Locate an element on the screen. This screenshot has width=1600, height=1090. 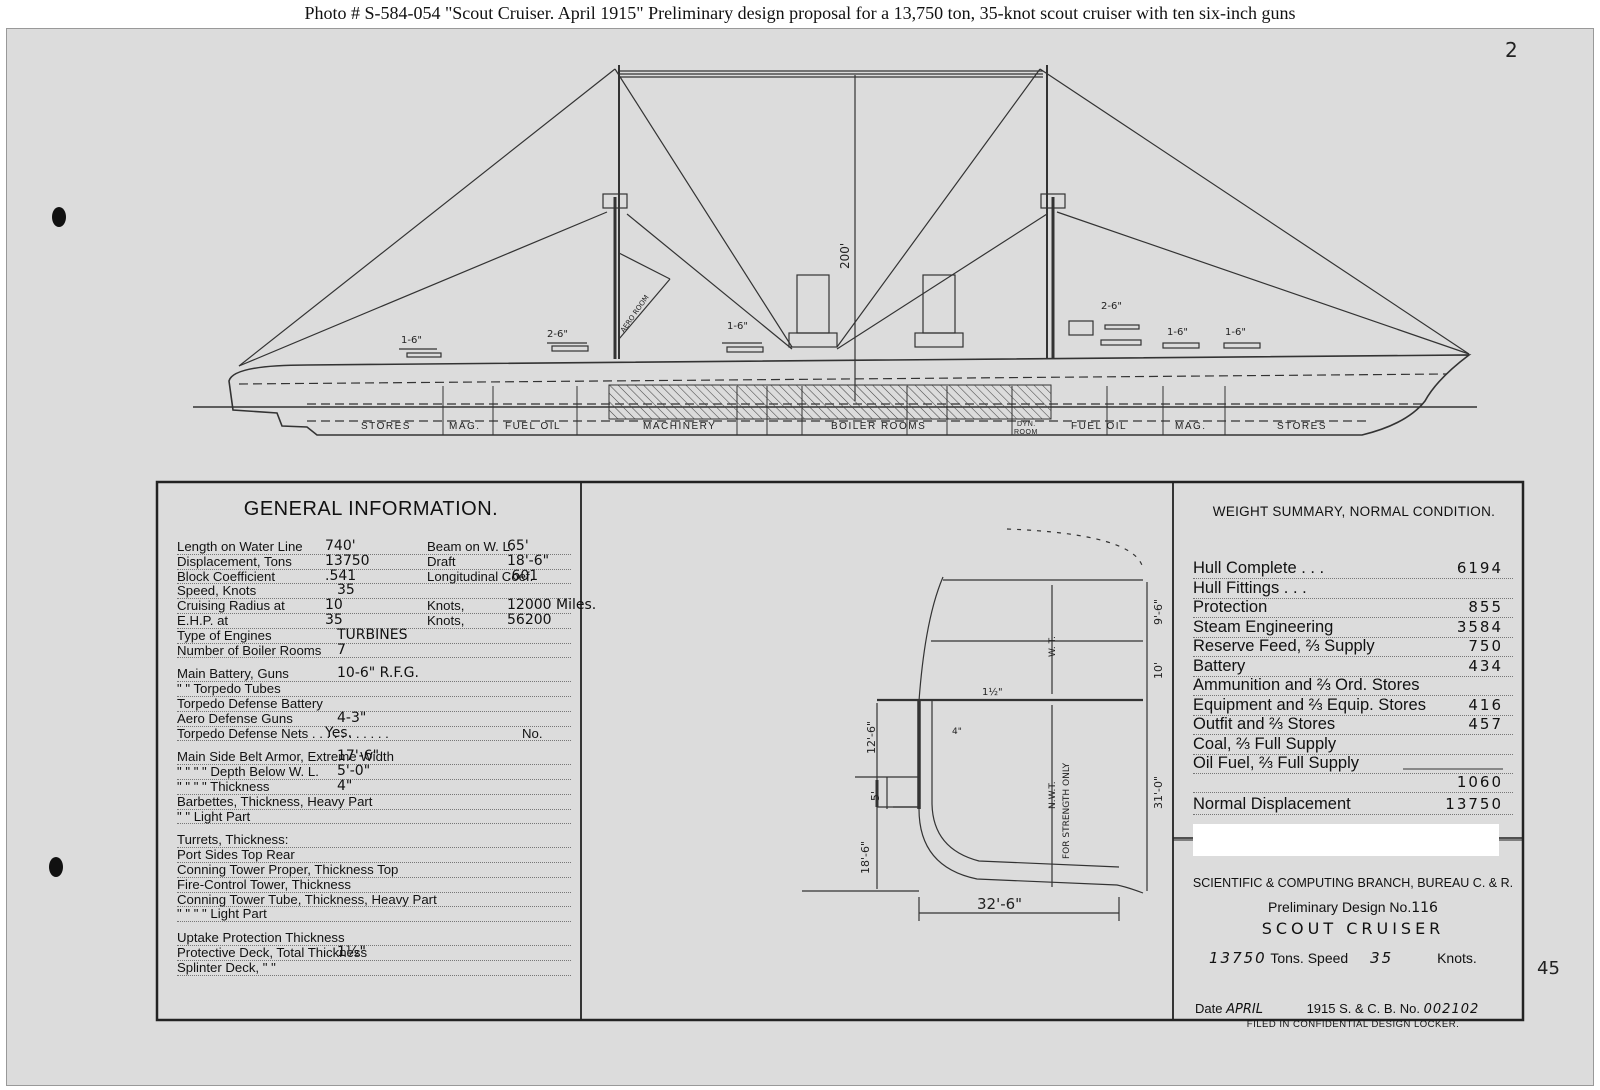
general-info-value: 4-3" is located at coordinates (352, 717).